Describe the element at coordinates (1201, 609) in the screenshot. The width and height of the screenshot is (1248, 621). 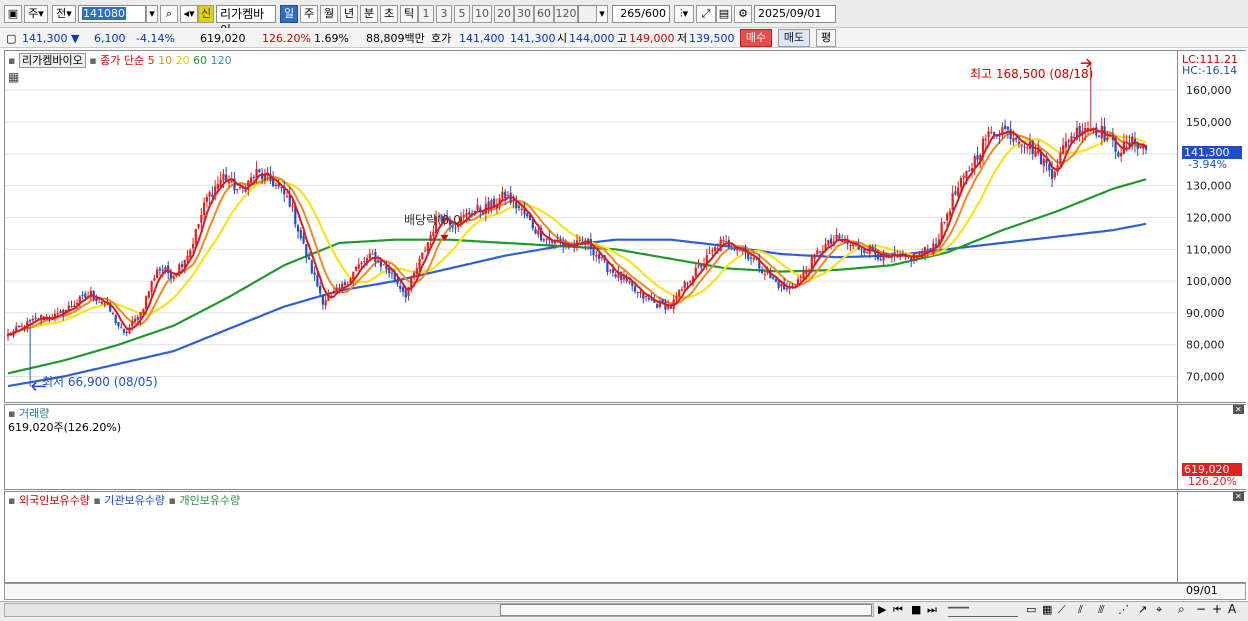
I see `zoom-out-icon: −` at that location.